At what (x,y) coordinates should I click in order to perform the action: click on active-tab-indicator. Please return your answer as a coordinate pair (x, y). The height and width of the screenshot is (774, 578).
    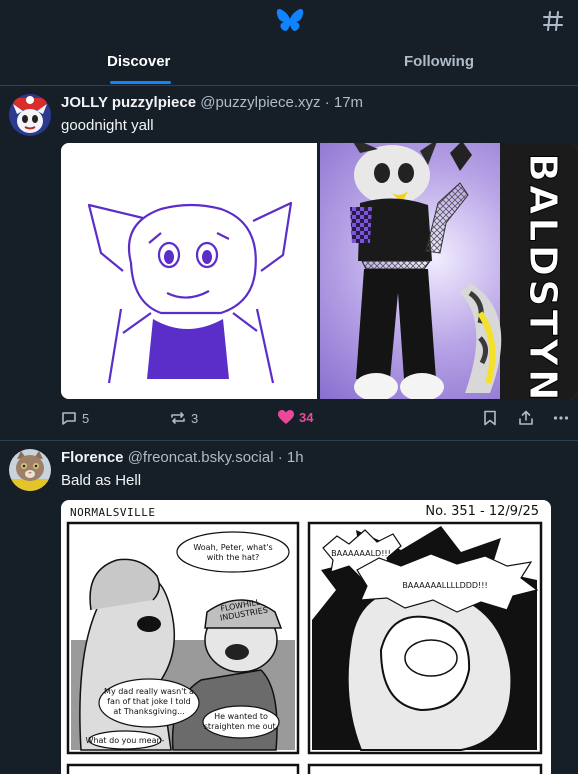
    Looking at the image, I should click on (140, 82).